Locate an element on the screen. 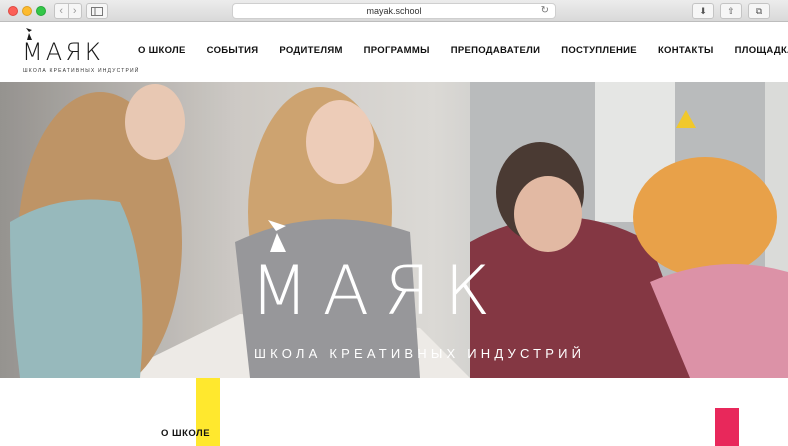  url-text: mayak.school is located at coordinates (394, 11).